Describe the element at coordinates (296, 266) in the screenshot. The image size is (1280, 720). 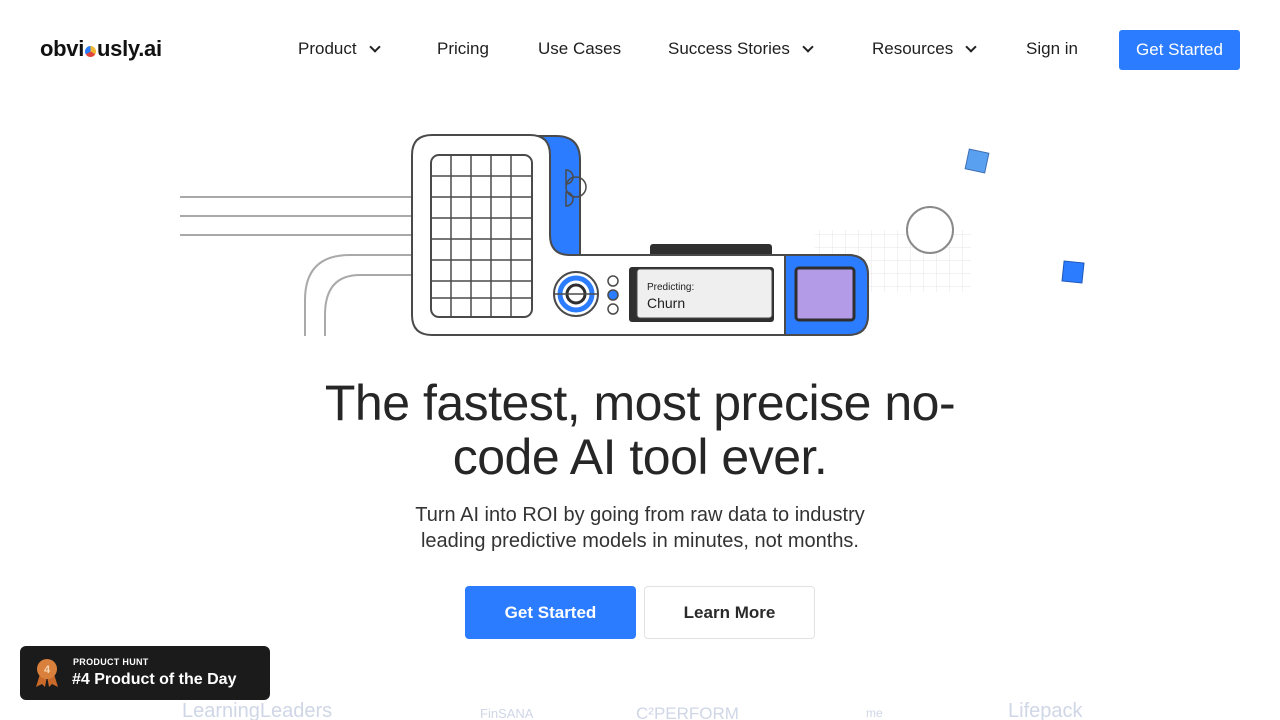
I see `data-lines` at that location.